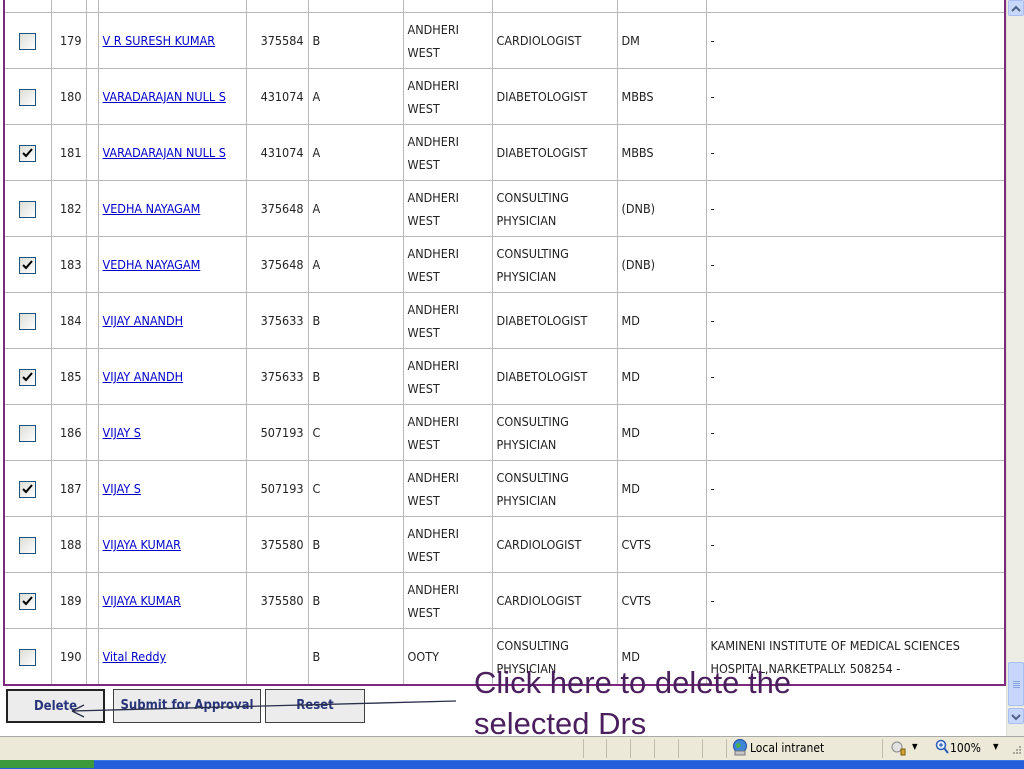 This screenshot has height=769, width=1024. Describe the element at coordinates (68, 264) in the screenshot. I see `row-number: 183` at that location.